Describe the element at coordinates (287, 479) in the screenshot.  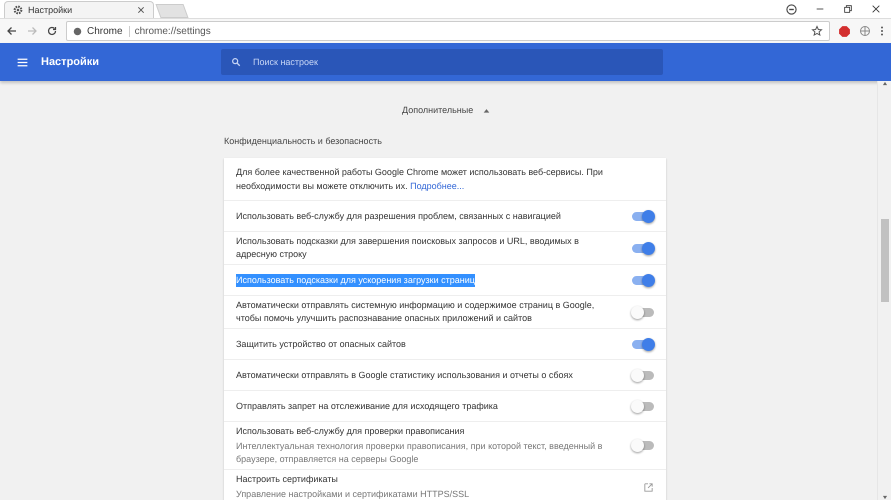
I see `setting-label: Настроить сертификаты` at that location.